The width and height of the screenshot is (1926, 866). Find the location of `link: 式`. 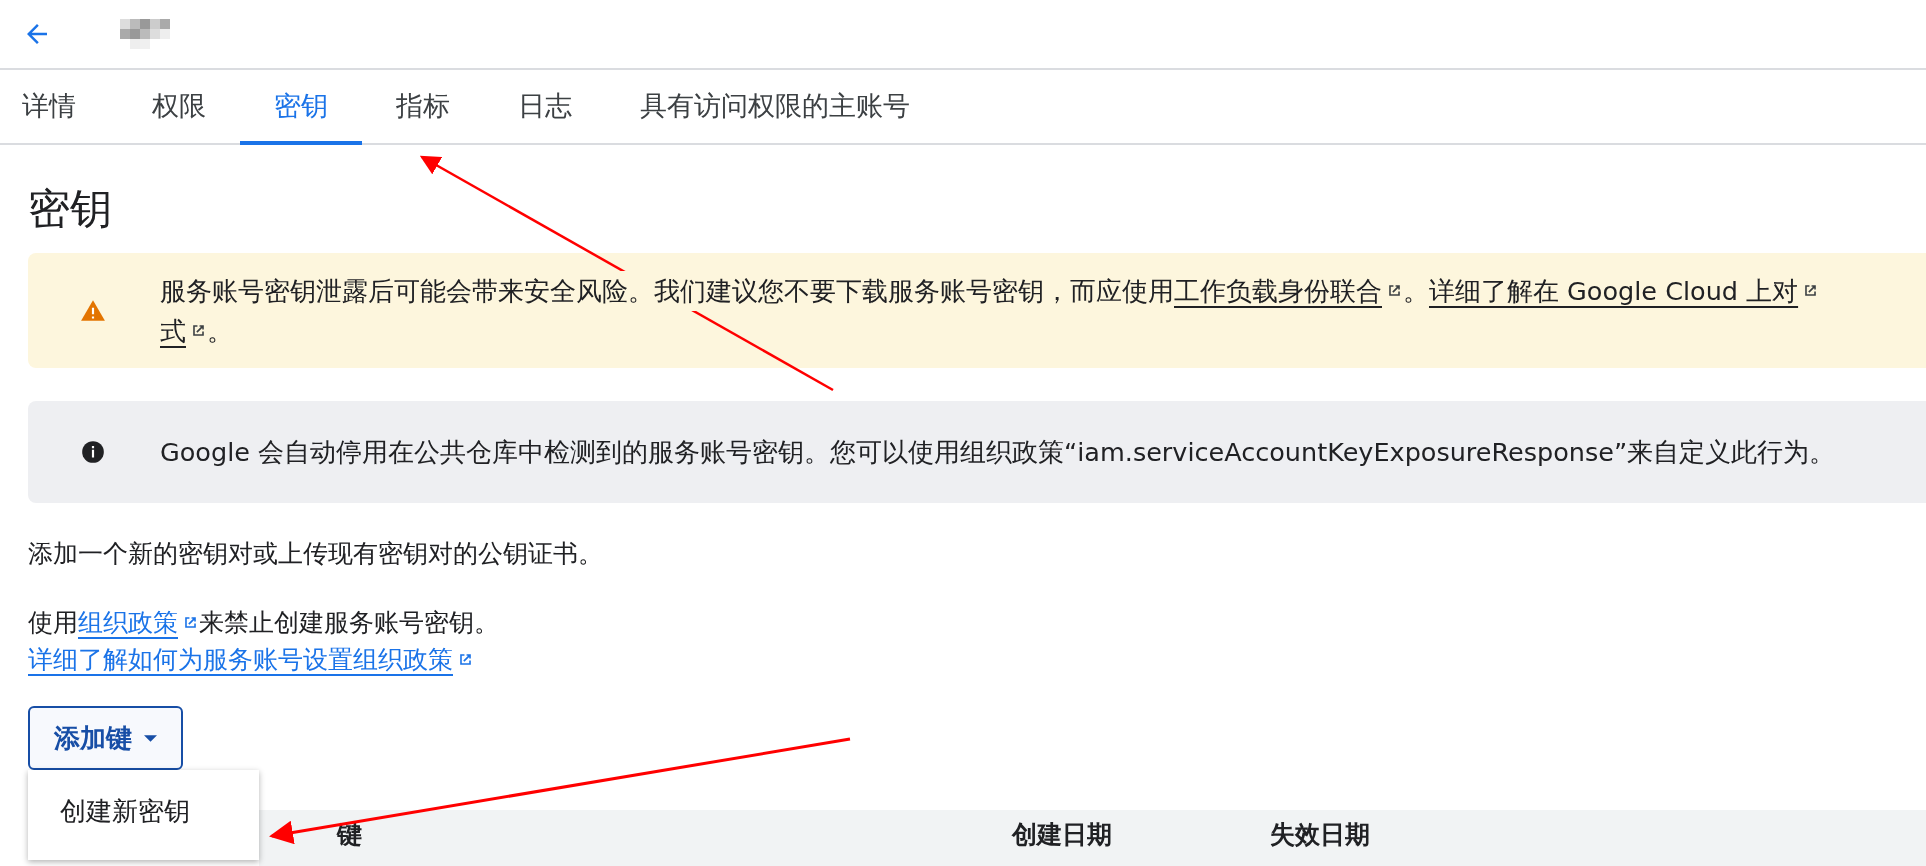

link: 式 is located at coordinates (173, 330).